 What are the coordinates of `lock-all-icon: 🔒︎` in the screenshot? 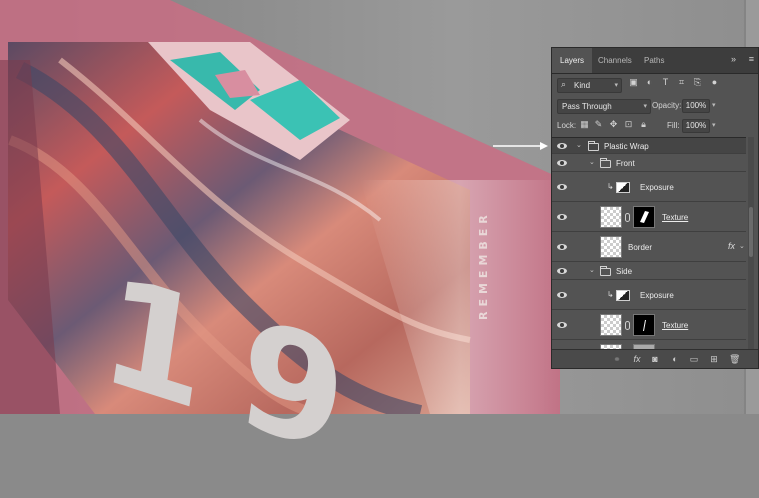 It's located at (643, 124).